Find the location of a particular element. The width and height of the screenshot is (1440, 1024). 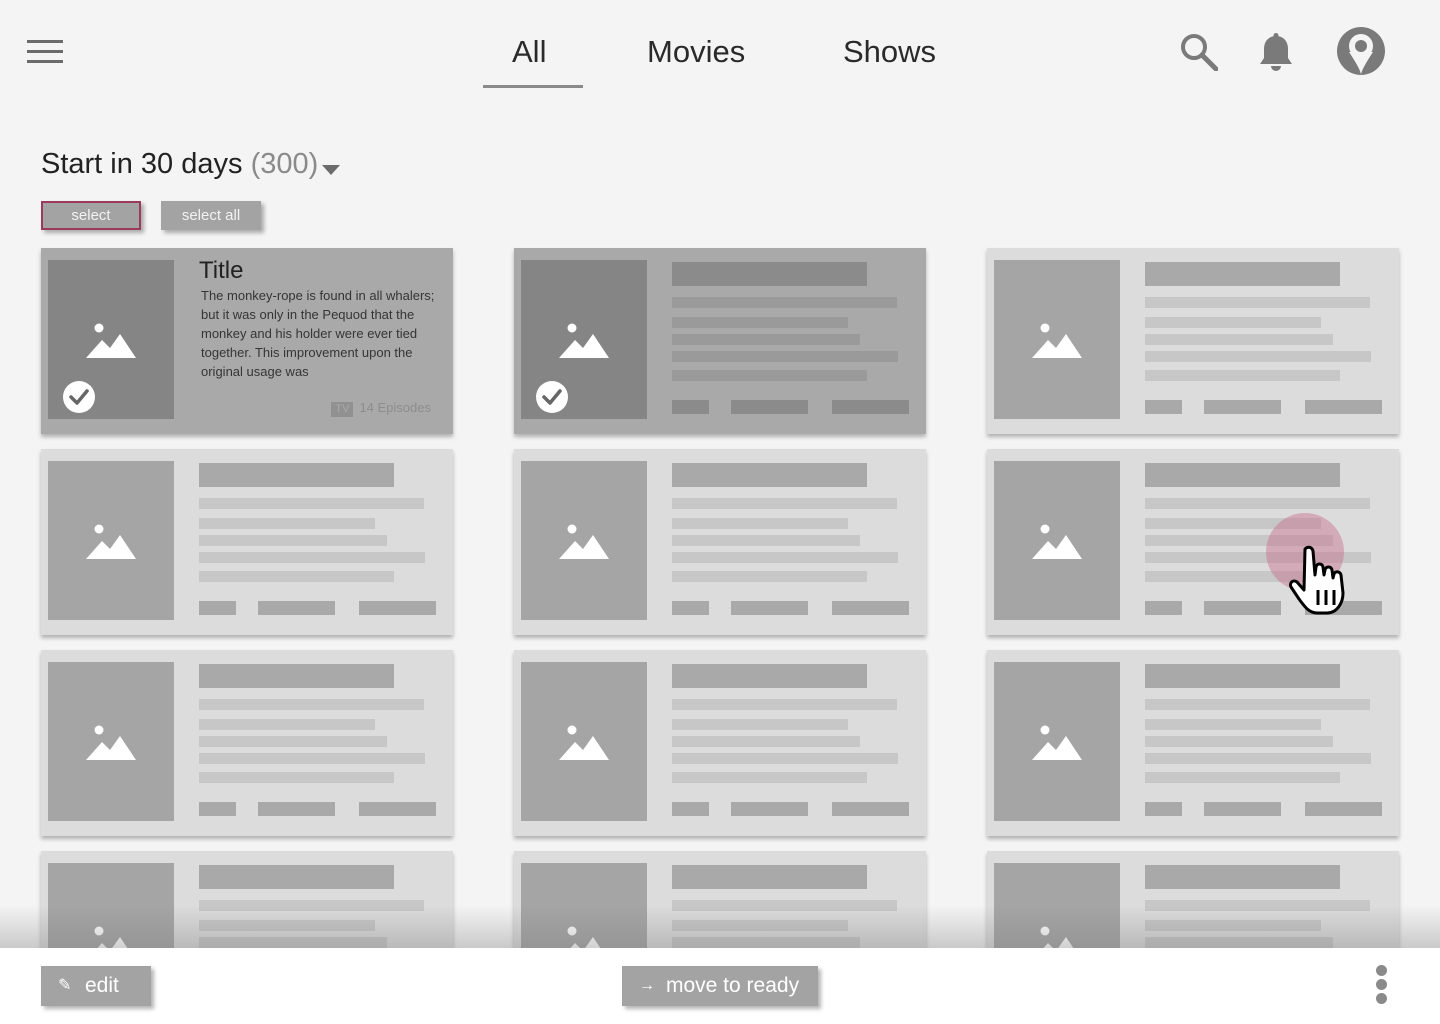

move-label: move to ready is located at coordinates (733, 985).